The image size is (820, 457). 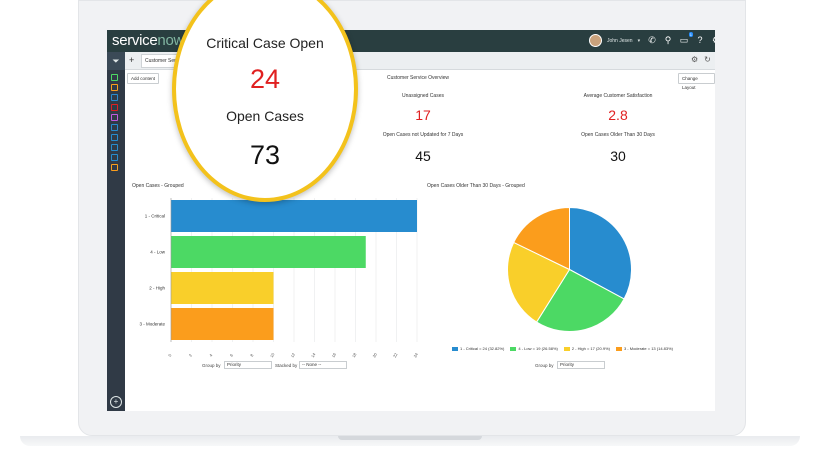 I want to click on critical-case-value: 24, so click(x=265, y=79).